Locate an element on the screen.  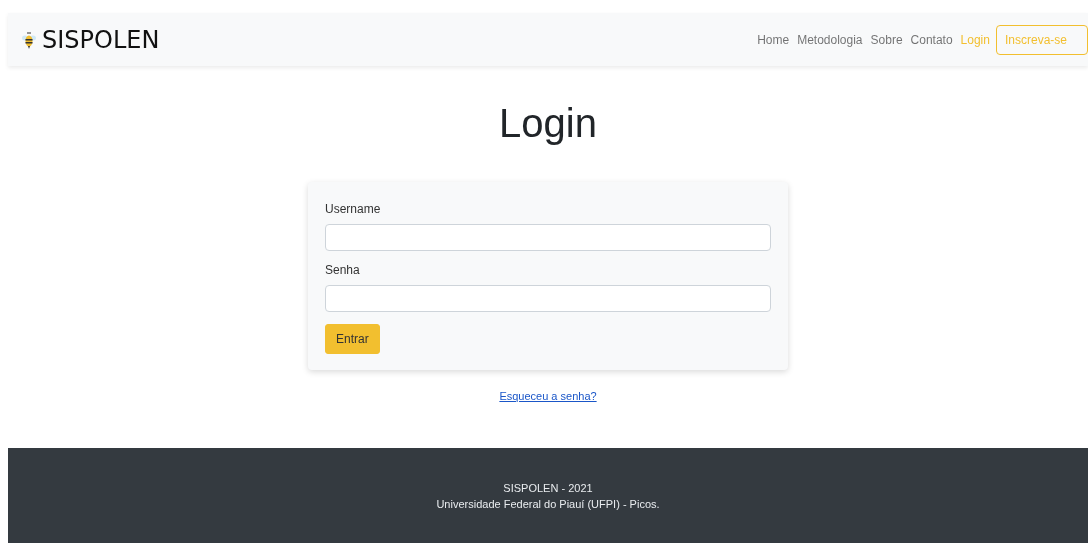
nav-link: Sobre is located at coordinates (886, 39).